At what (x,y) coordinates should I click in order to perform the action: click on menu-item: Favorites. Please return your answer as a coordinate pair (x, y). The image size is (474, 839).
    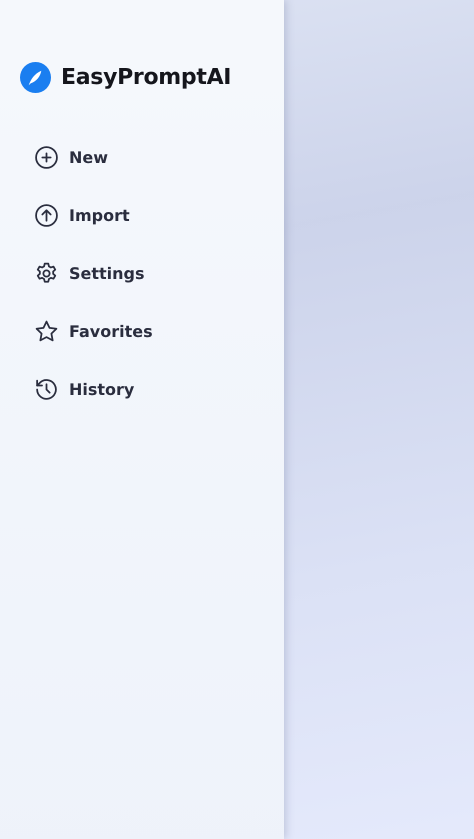
    Looking at the image, I should click on (93, 331).